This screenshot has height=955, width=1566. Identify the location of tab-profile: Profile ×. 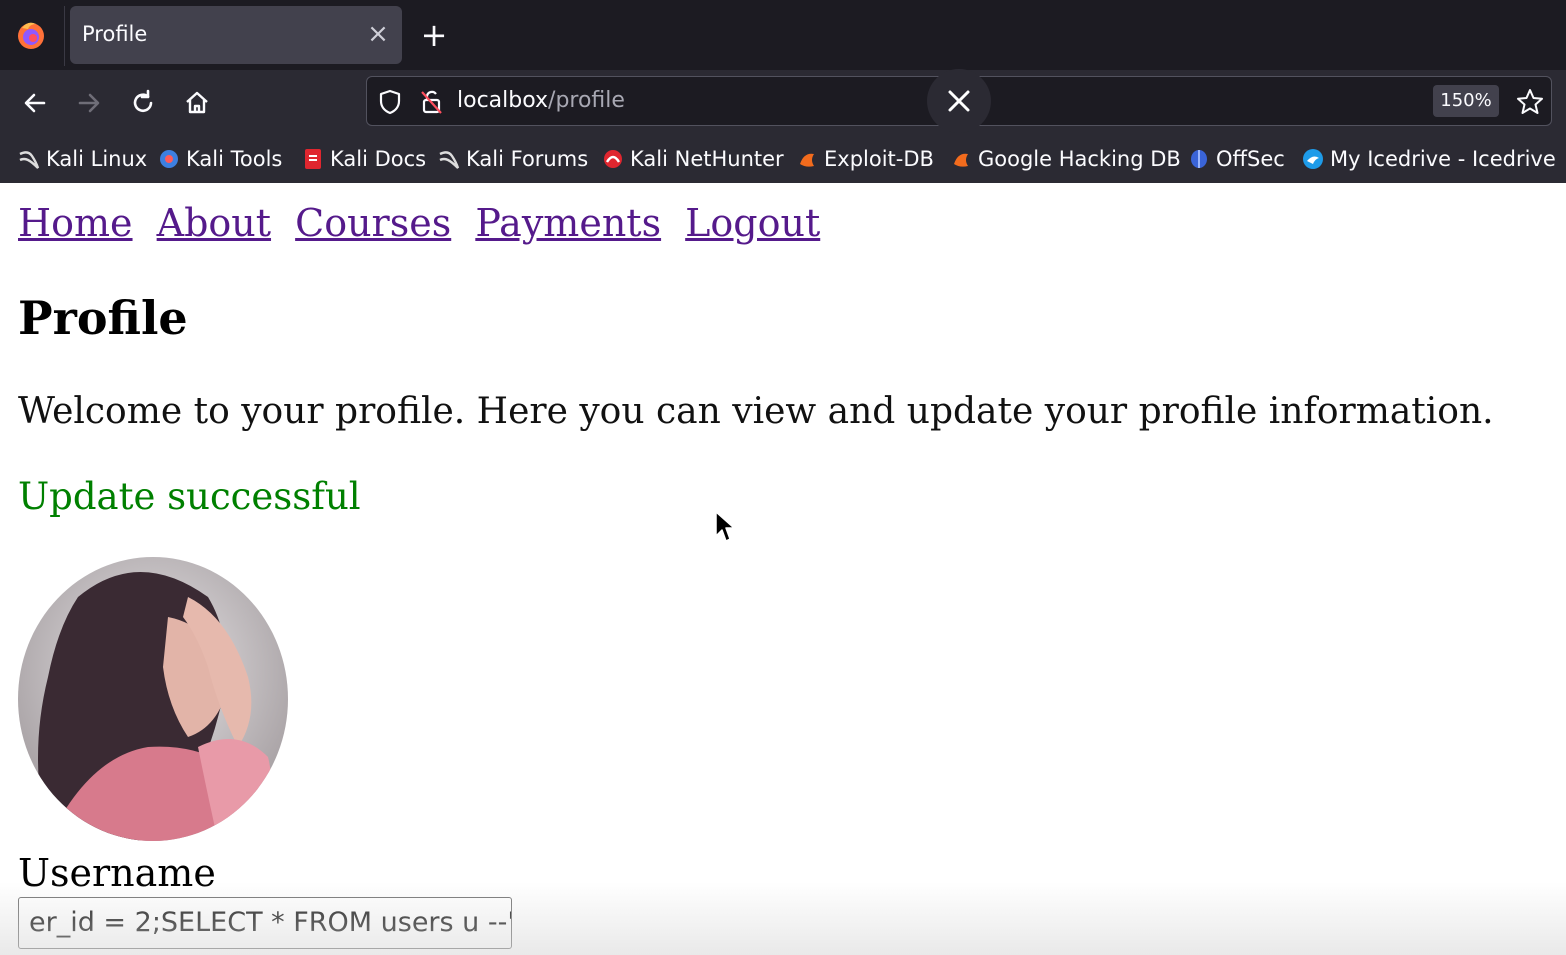
(236, 35).